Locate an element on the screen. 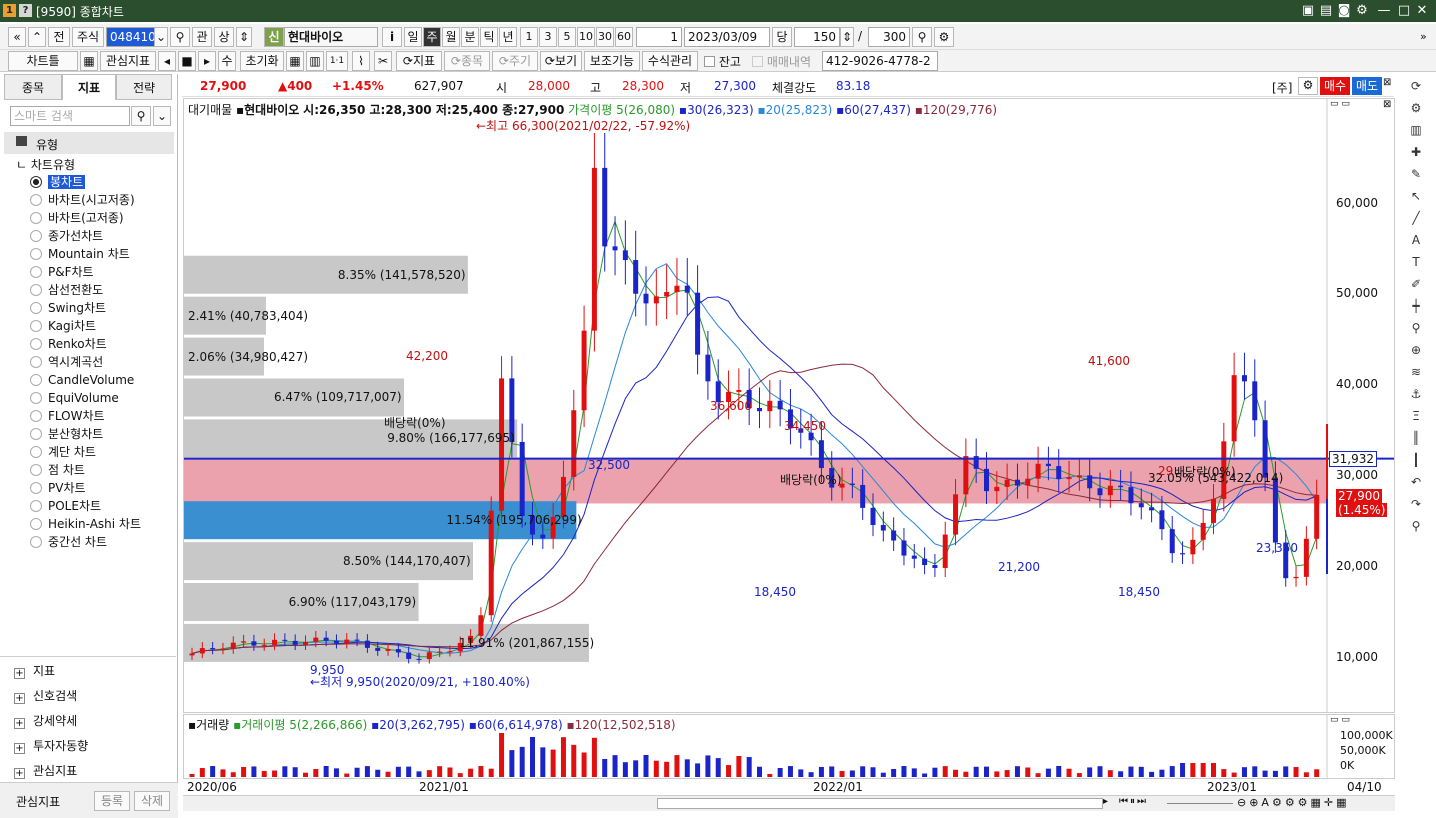 Image resolution: width=1436 pixels, height=818 pixels. period-3: 분 is located at coordinates (470, 37).